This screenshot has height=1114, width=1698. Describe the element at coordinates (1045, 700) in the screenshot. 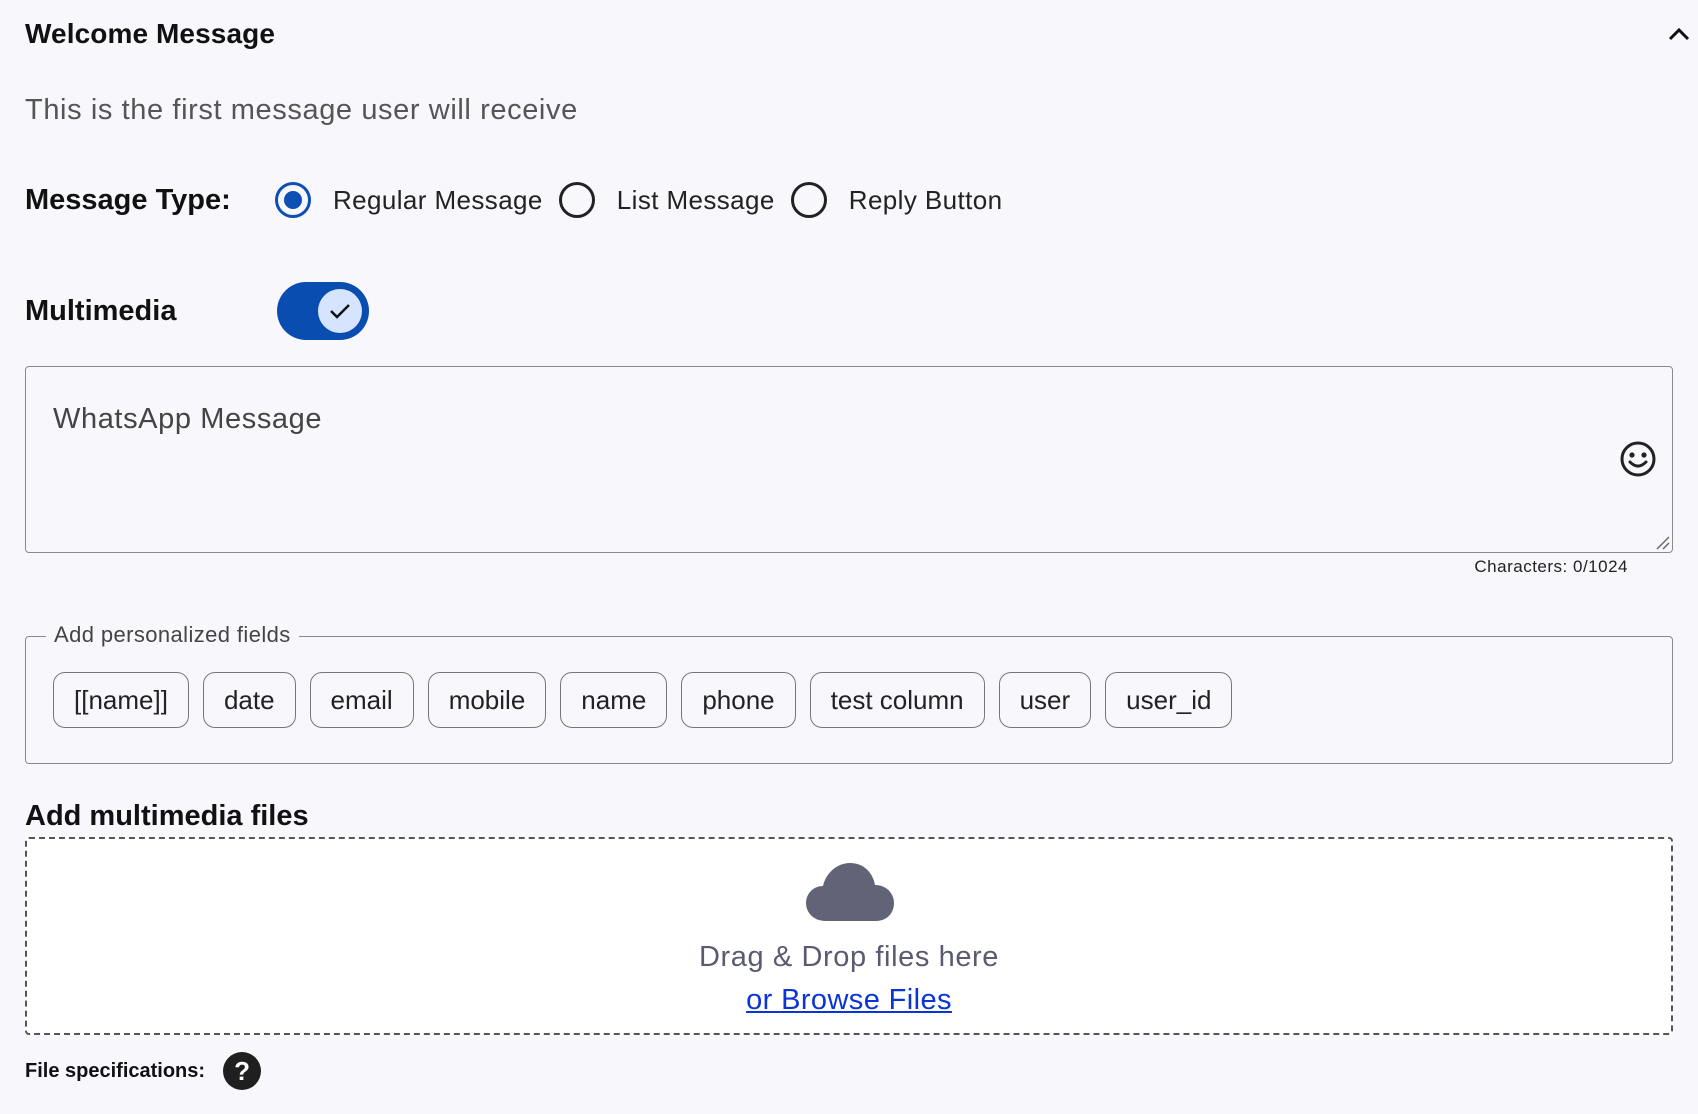

I see `field-chip: user` at that location.